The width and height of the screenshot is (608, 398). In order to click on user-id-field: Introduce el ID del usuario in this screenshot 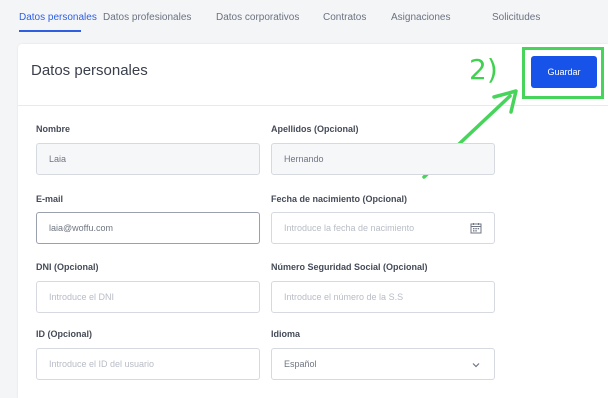, I will do `click(148, 364)`.